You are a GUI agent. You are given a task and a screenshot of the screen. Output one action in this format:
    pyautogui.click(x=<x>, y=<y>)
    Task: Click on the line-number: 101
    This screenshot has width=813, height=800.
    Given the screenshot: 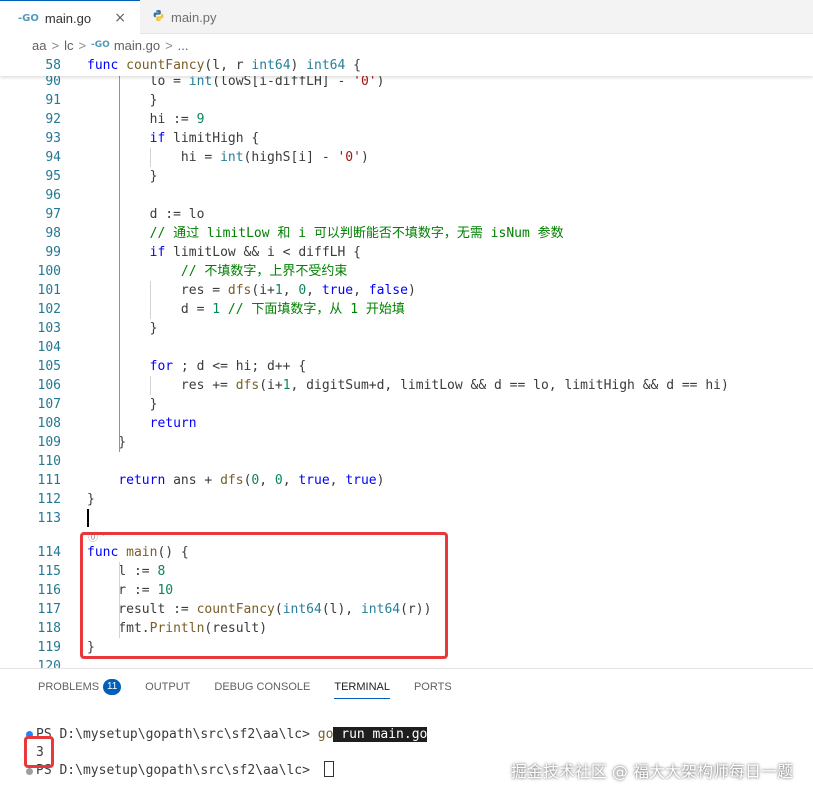 What is the action you would take?
    pyautogui.click(x=49, y=290)
    